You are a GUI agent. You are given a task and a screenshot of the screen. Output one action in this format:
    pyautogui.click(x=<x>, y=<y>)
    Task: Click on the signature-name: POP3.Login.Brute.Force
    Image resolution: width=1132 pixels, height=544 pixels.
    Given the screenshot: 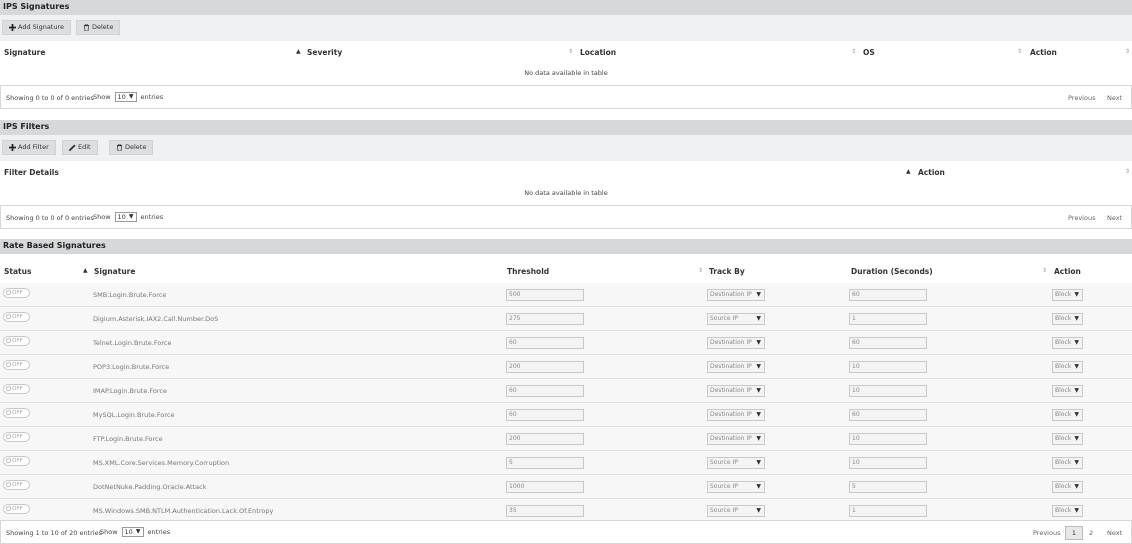 What is the action you would take?
    pyautogui.click(x=131, y=367)
    